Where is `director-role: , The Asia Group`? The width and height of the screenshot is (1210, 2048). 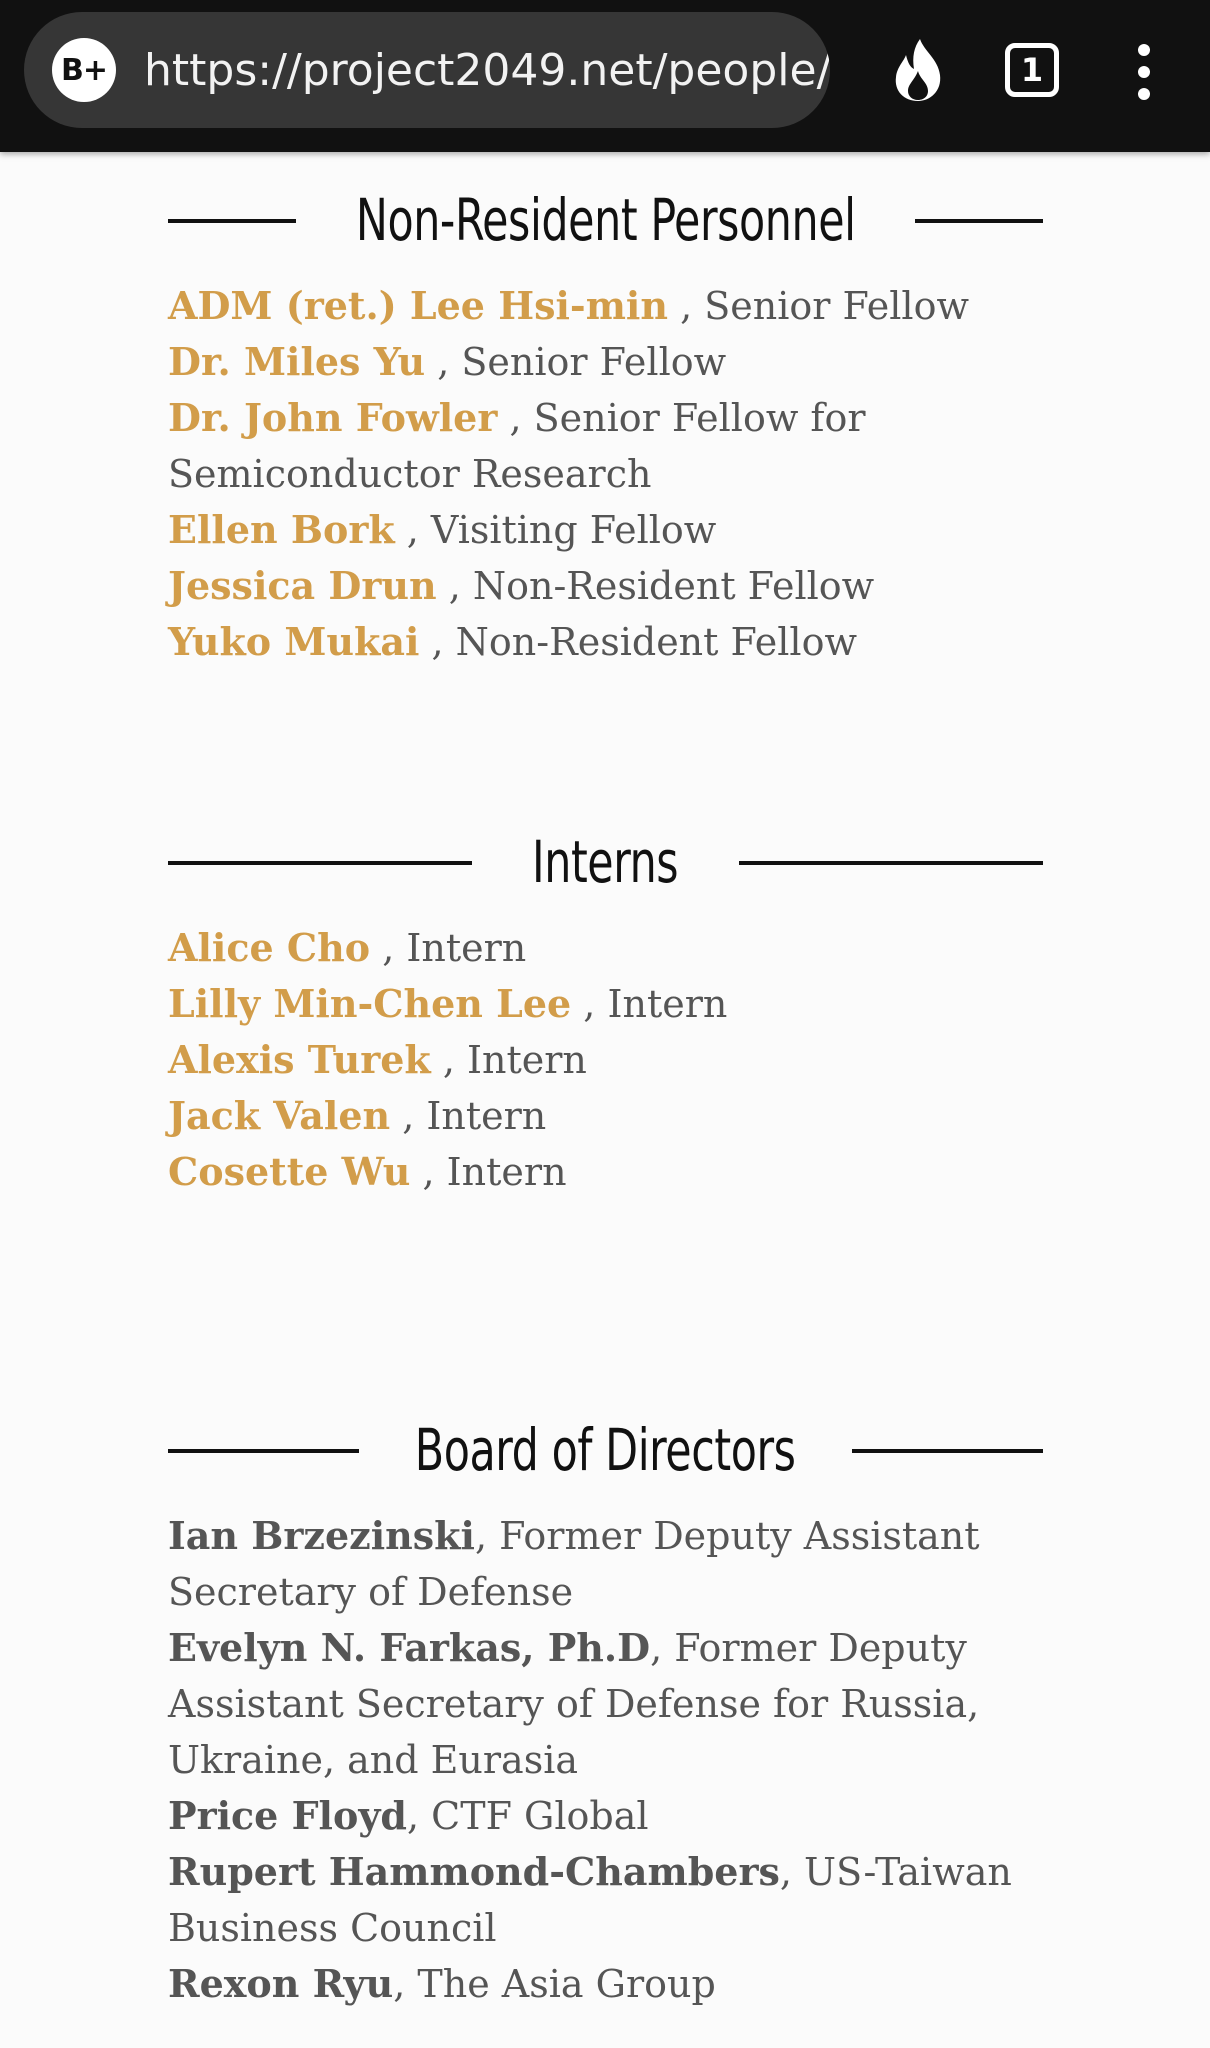
director-role: , The Asia Group is located at coordinates (554, 1984).